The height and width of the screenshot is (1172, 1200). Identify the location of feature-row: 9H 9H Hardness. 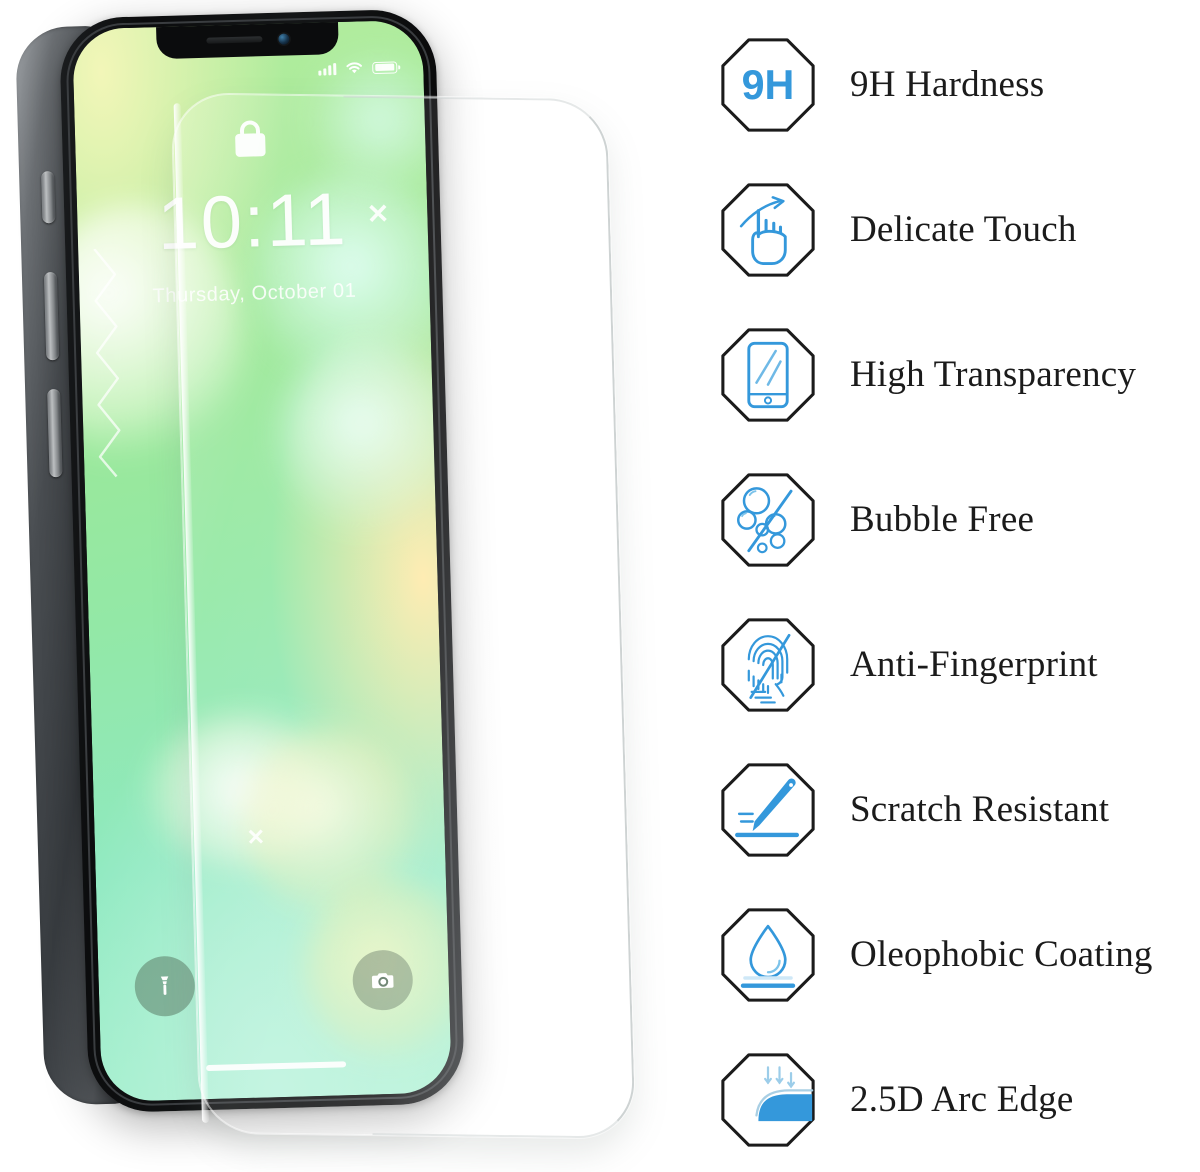
(960, 84).